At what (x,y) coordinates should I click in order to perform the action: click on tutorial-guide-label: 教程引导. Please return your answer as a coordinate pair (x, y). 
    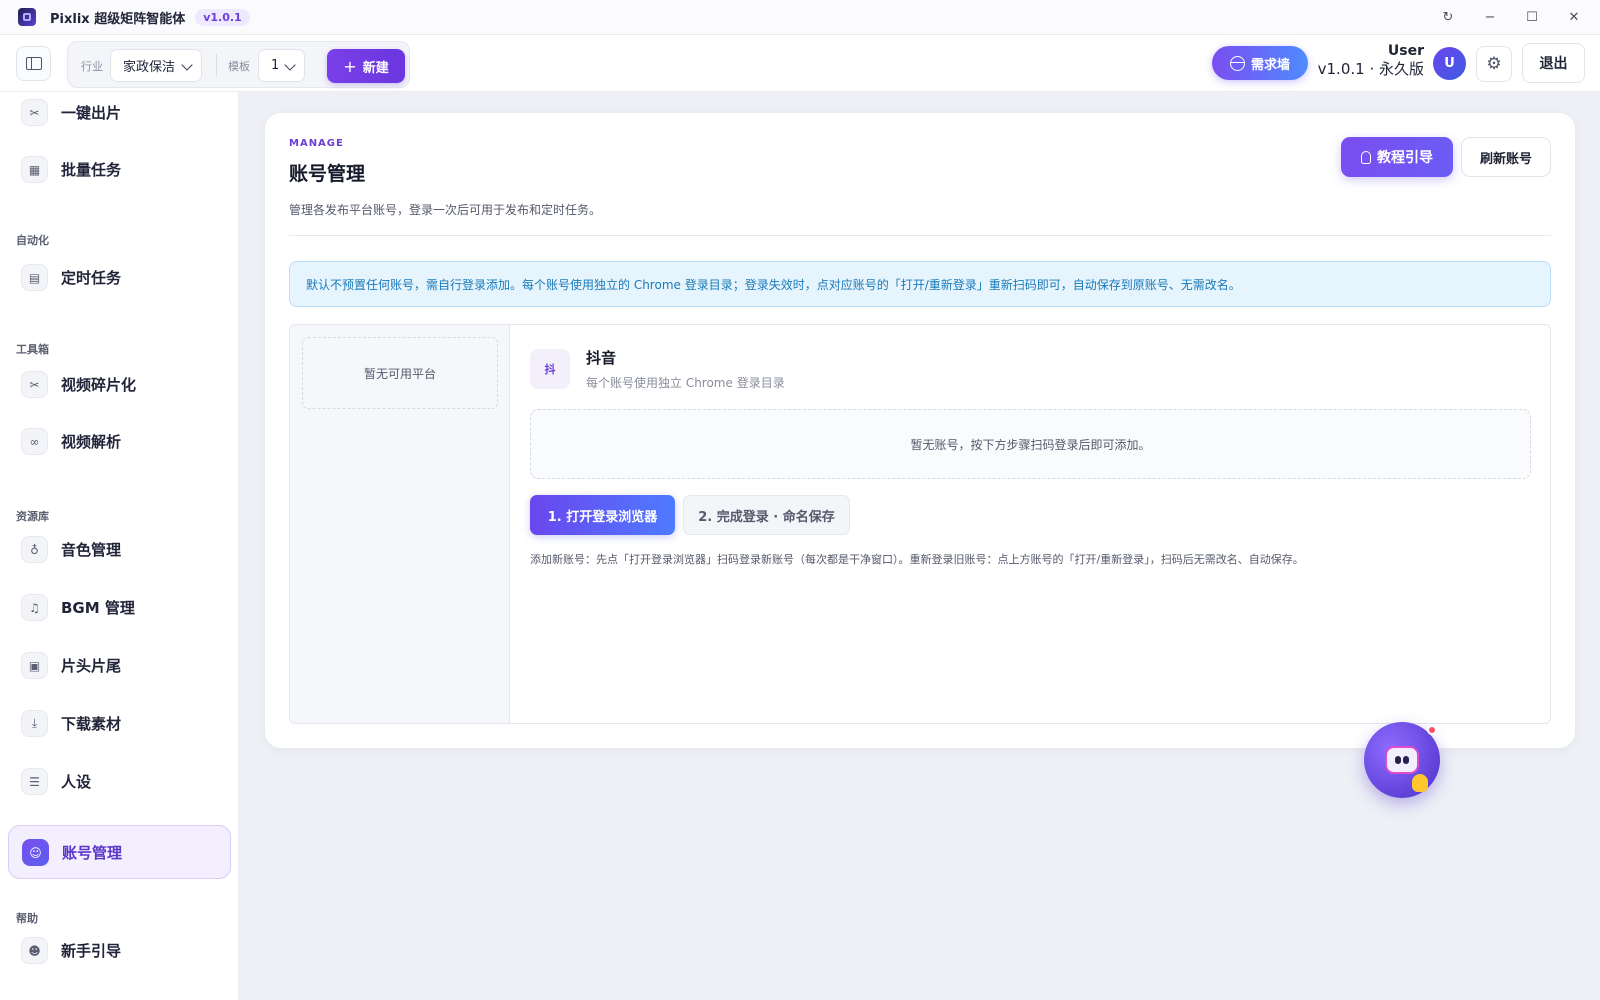
    Looking at the image, I should click on (1405, 158).